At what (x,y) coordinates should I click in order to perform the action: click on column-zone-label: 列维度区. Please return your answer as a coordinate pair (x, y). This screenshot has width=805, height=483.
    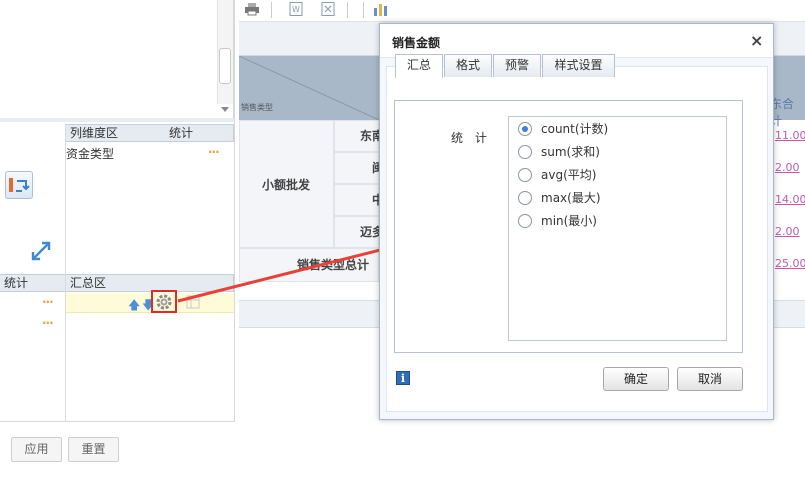
    Looking at the image, I should click on (94, 133).